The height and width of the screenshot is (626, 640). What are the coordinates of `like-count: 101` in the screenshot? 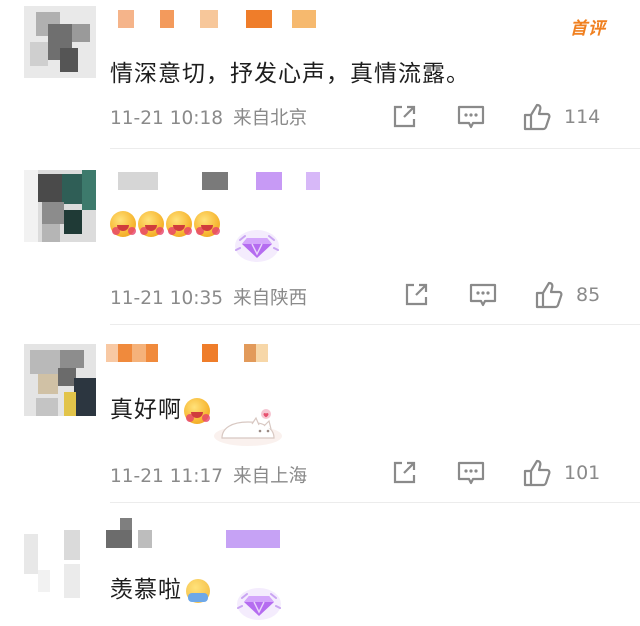 It's located at (582, 473).